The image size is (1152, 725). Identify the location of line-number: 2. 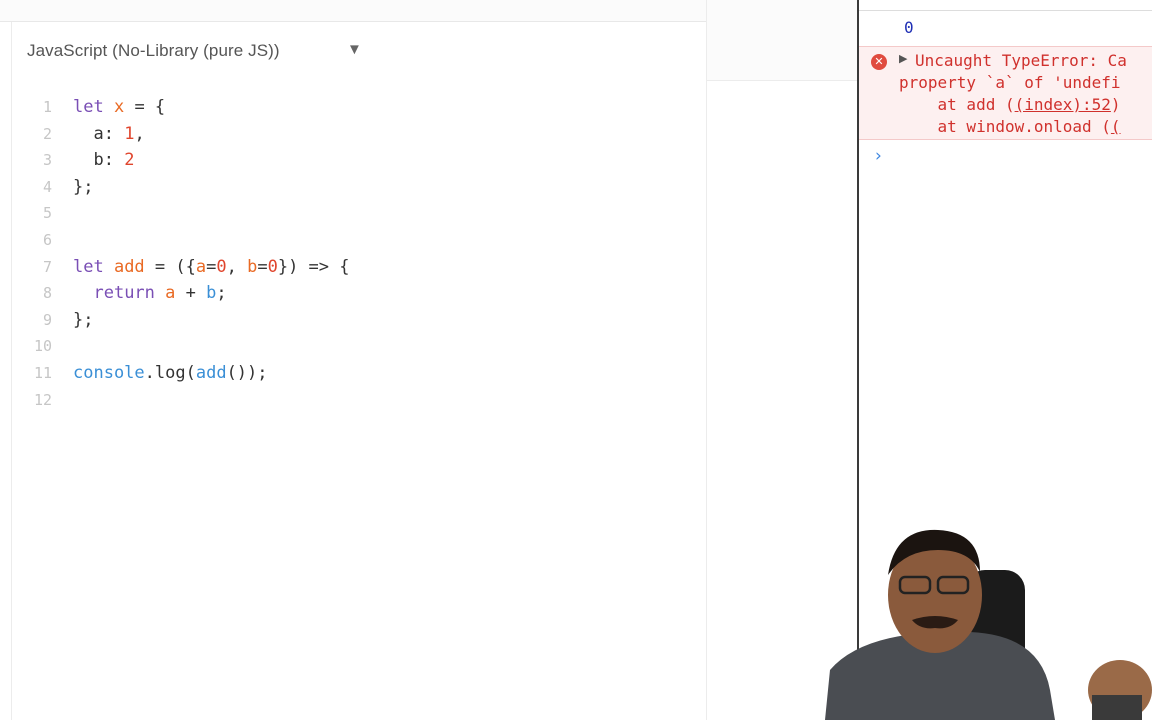
(47, 133).